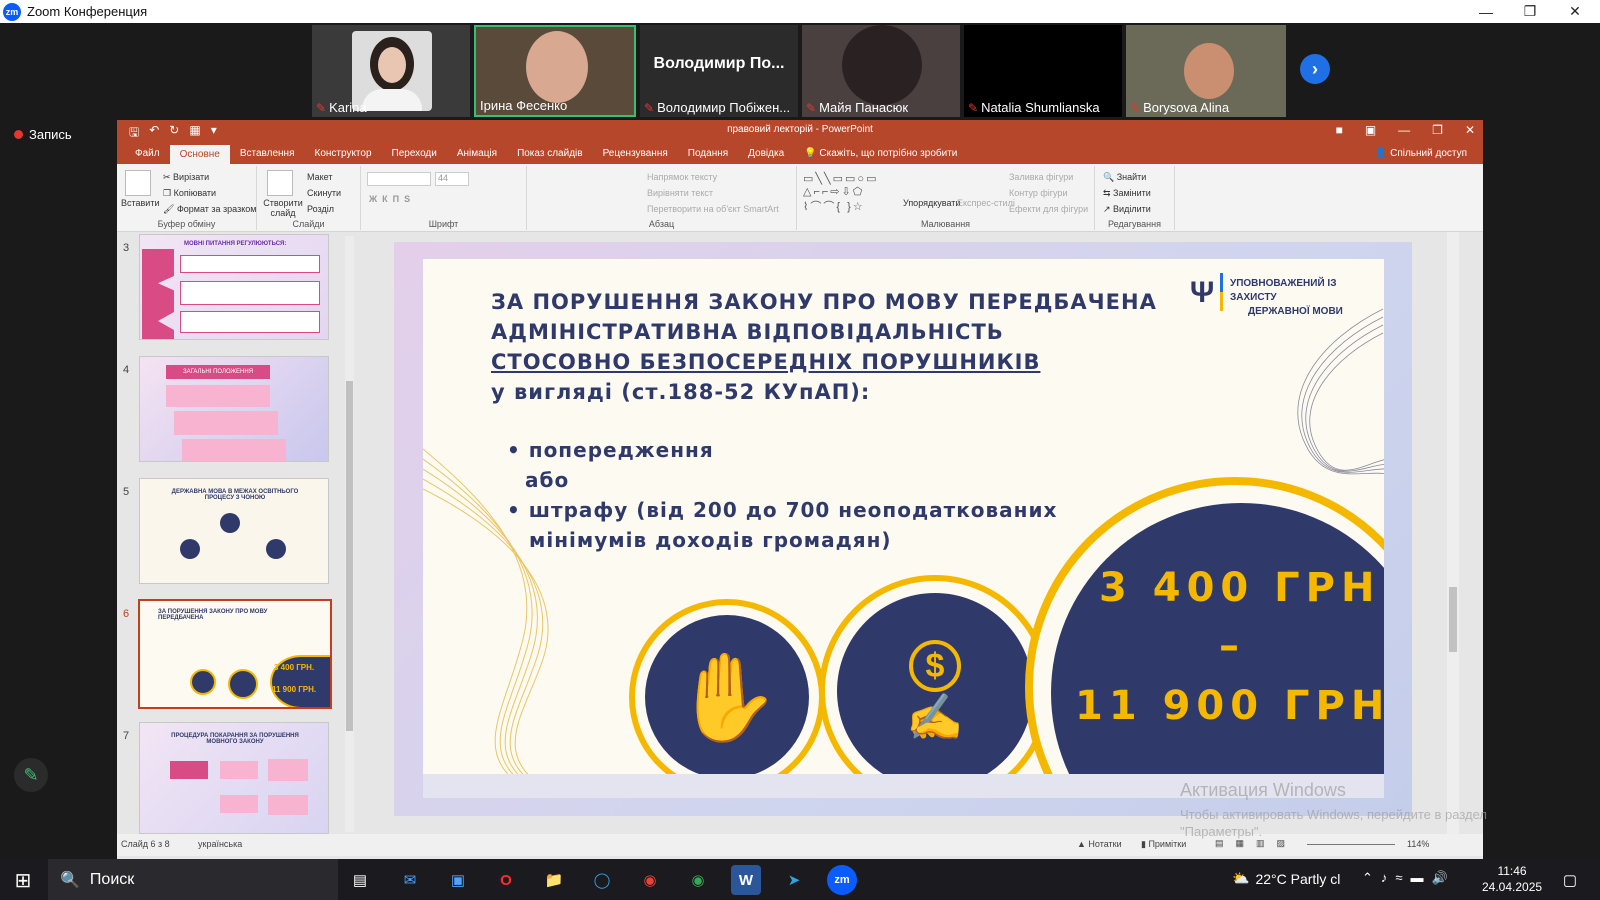  What do you see at coordinates (23, 880) in the screenshot?
I see `windows-start-icon: ⊞` at bounding box center [23, 880].